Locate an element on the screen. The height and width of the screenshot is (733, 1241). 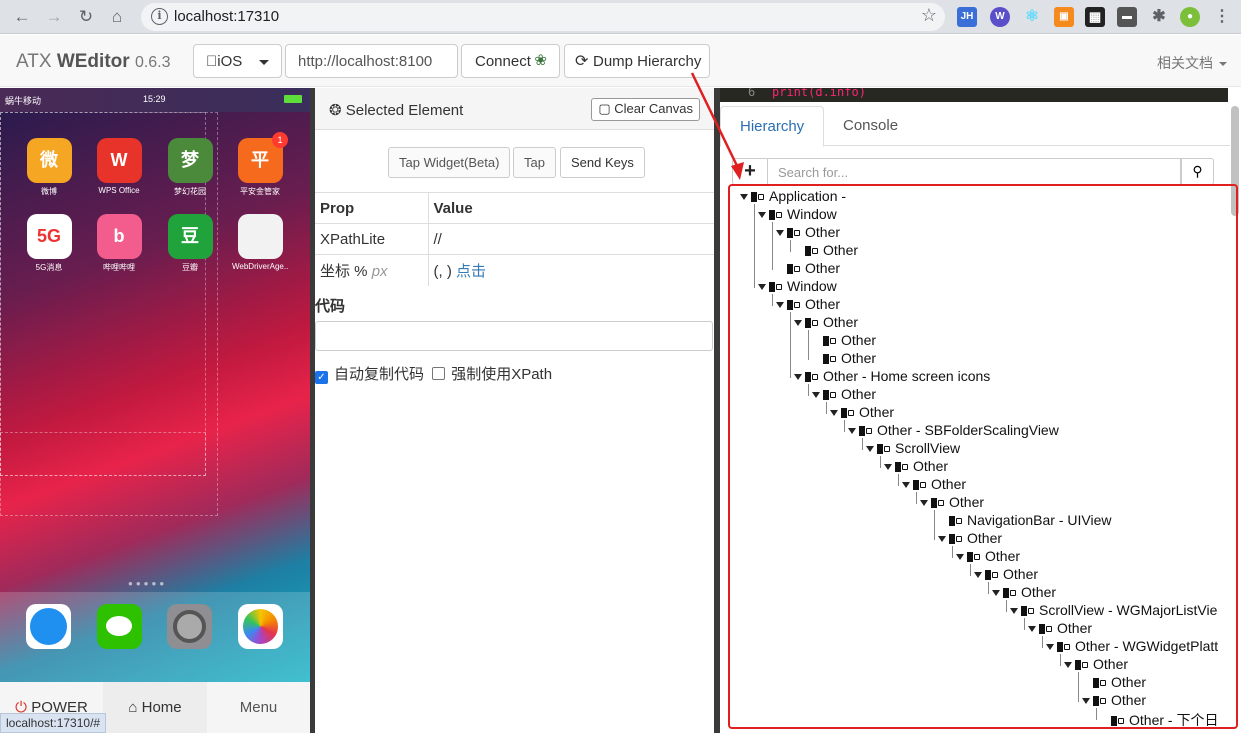
annotation-arrow is located at coordinates (717, 126).